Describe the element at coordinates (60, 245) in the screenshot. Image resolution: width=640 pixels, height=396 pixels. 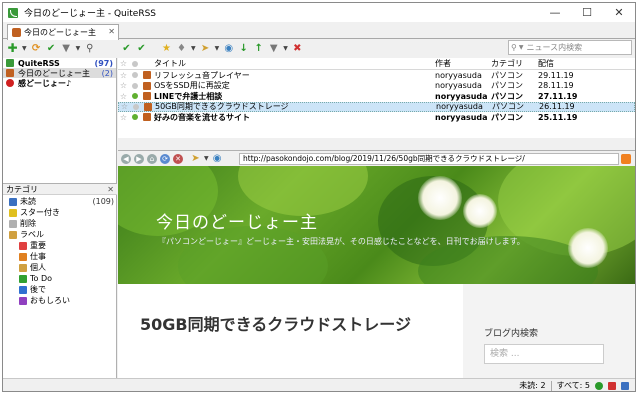
I see `category-item: 重要` at that location.